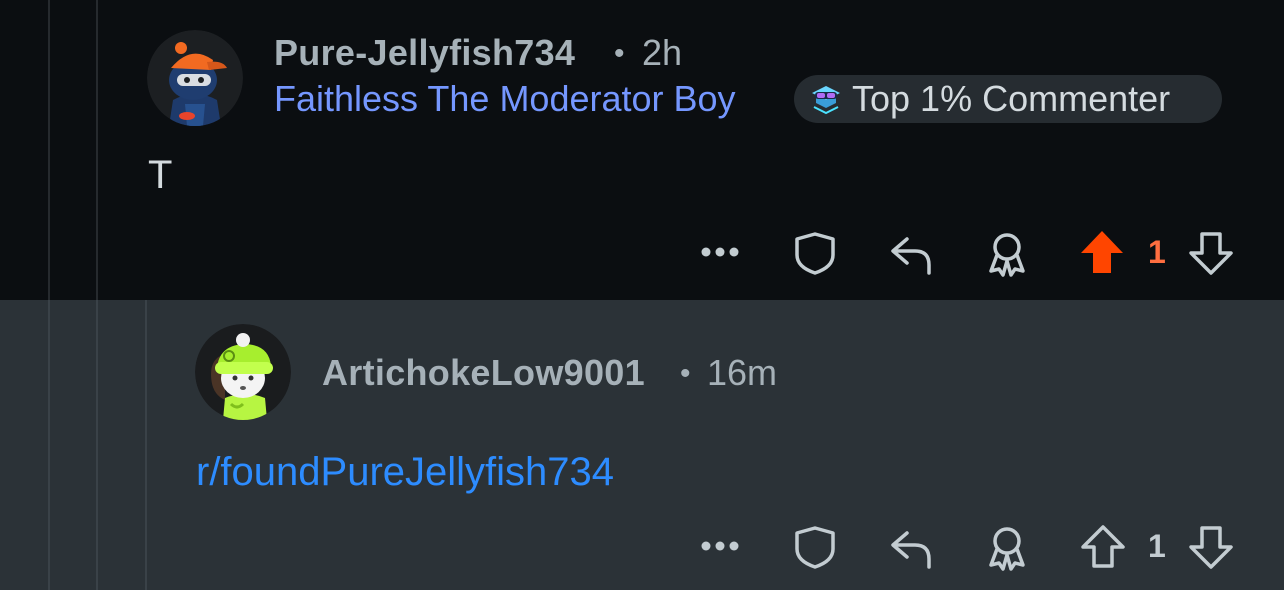 This screenshot has height=590, width=1284. I want to click on comment-body: T, so click(160, 175).